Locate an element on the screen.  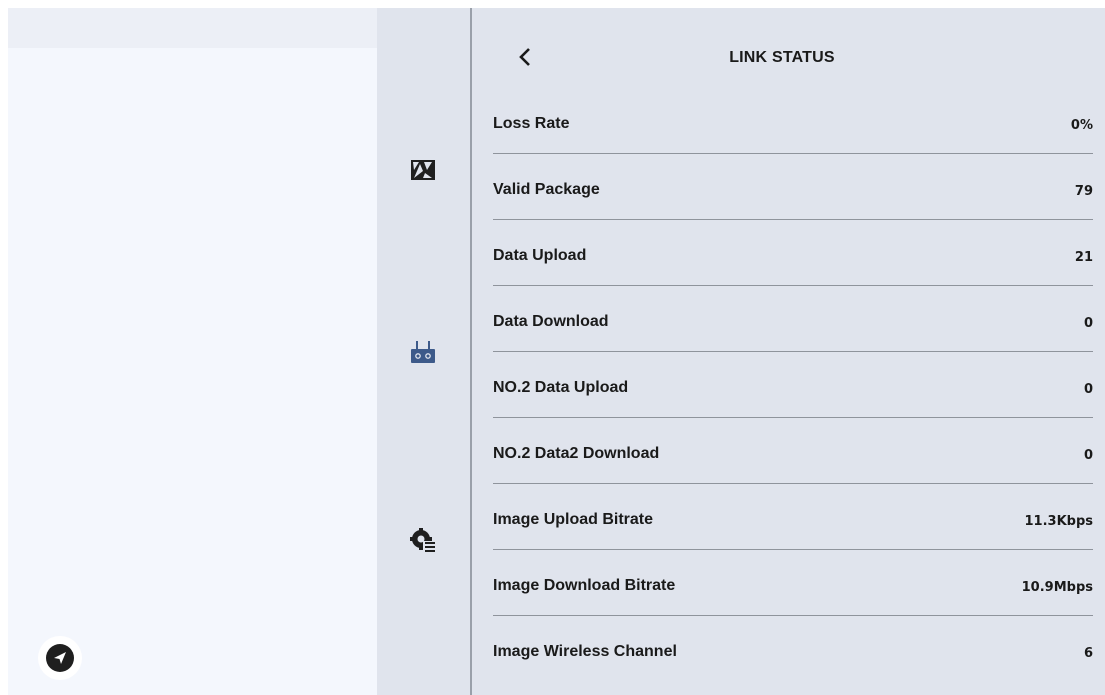
row-label: Loss Rate is located at coordinates (531, 123).